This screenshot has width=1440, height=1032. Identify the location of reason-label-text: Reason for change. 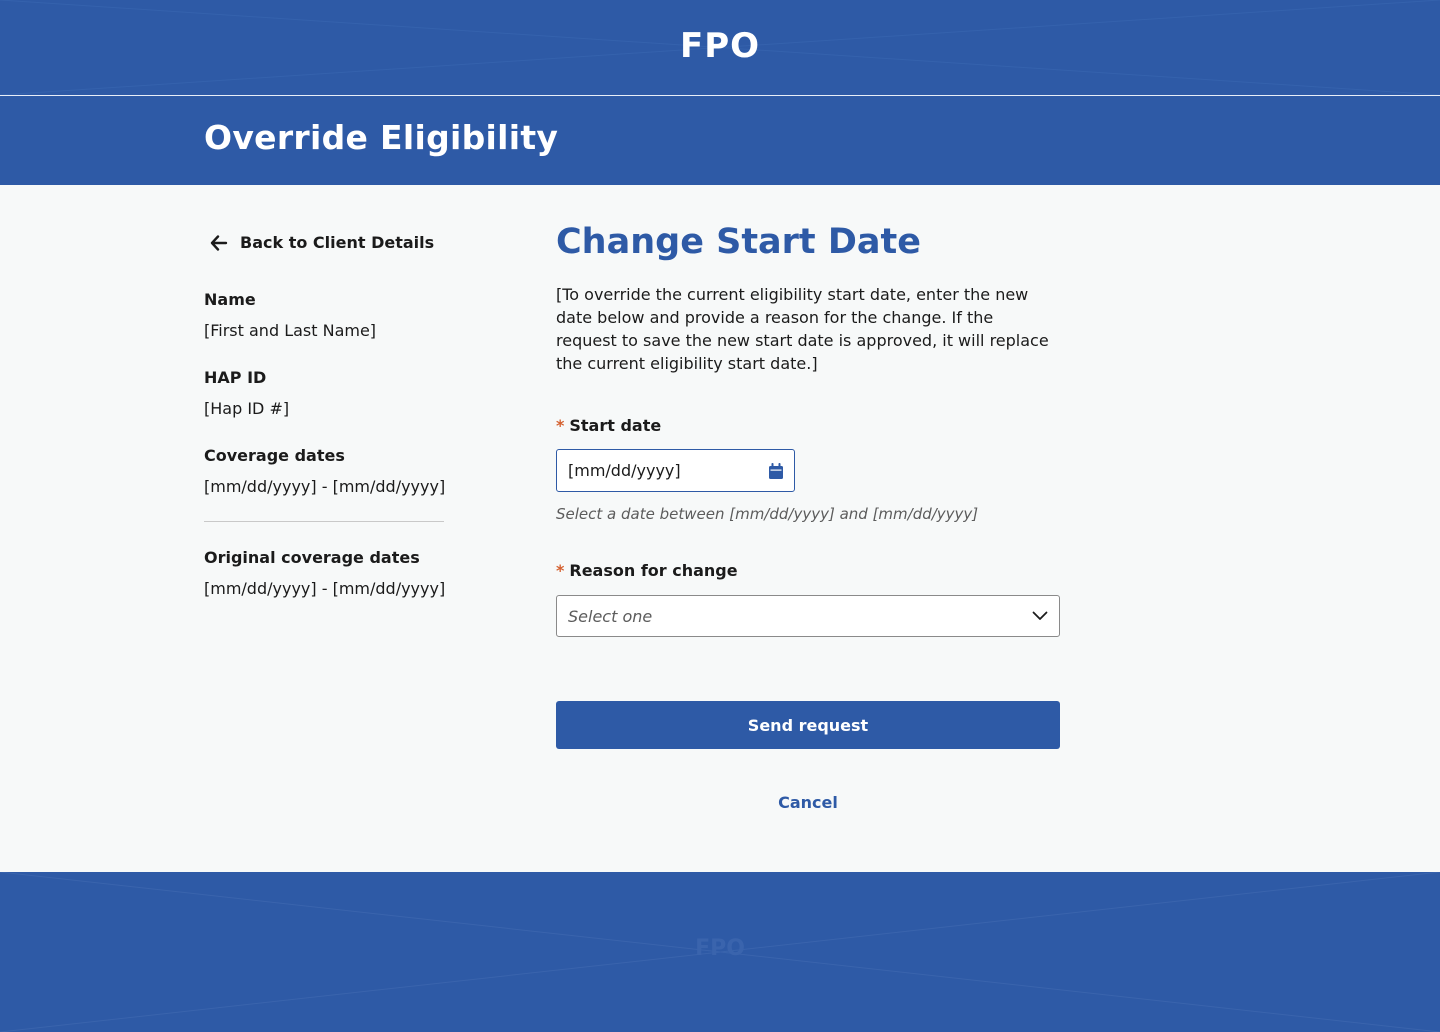
(653, 570).